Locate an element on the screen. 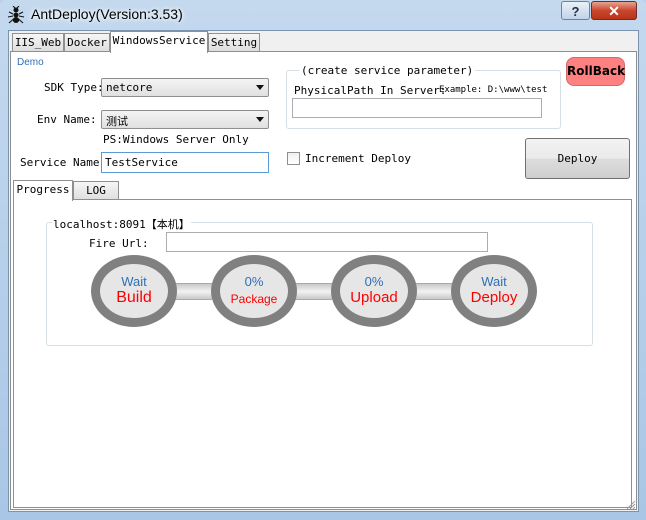 The height and width of the screenshot is (520, 646). fire-url-input is located at coordinates (327, 242).